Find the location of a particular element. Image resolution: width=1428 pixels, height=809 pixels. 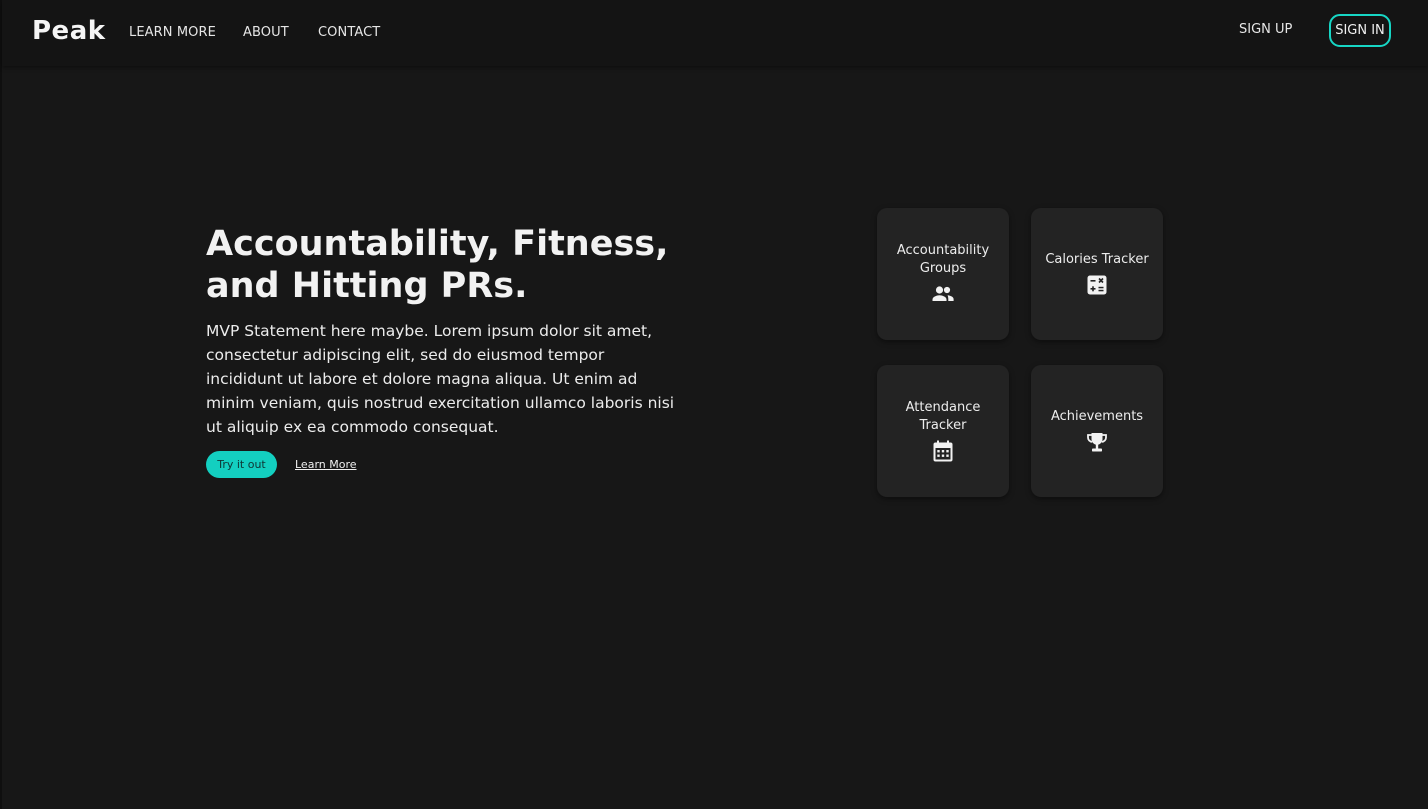

learn-more-link: Learn More is located at coordinates (326, 464).